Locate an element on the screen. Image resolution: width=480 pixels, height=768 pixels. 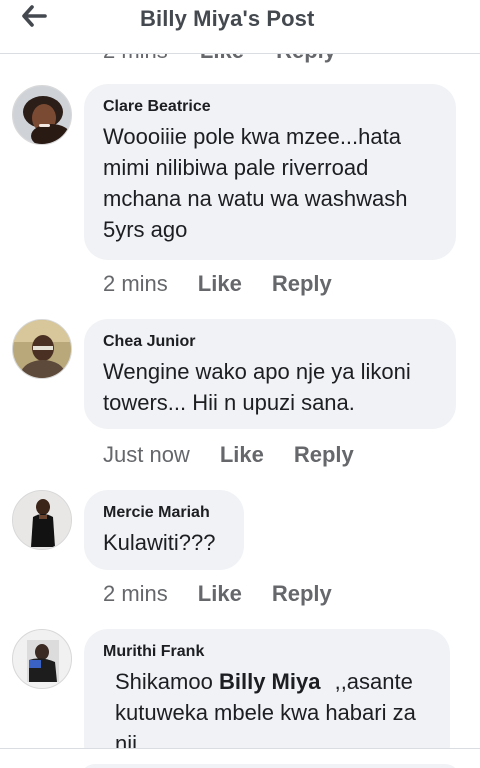
comment-input is located at coordinates (270, 766).